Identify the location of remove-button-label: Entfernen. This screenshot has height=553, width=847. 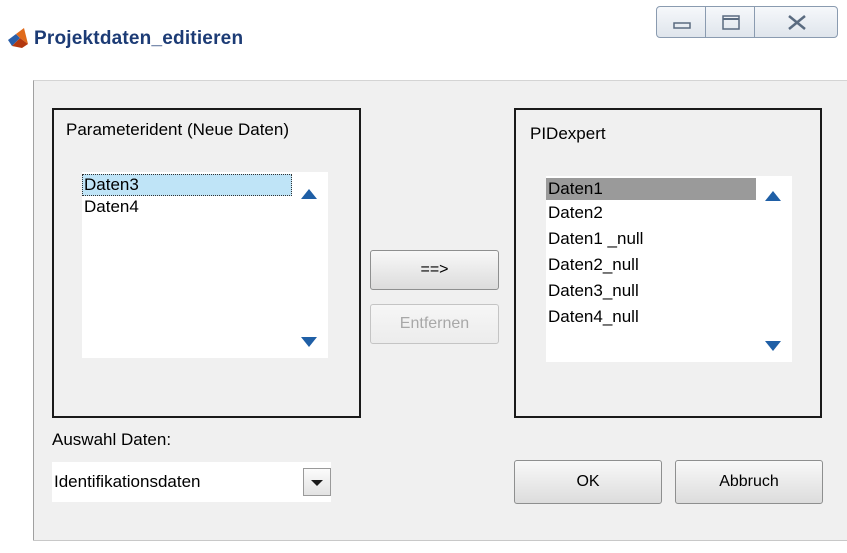
(434, 323).